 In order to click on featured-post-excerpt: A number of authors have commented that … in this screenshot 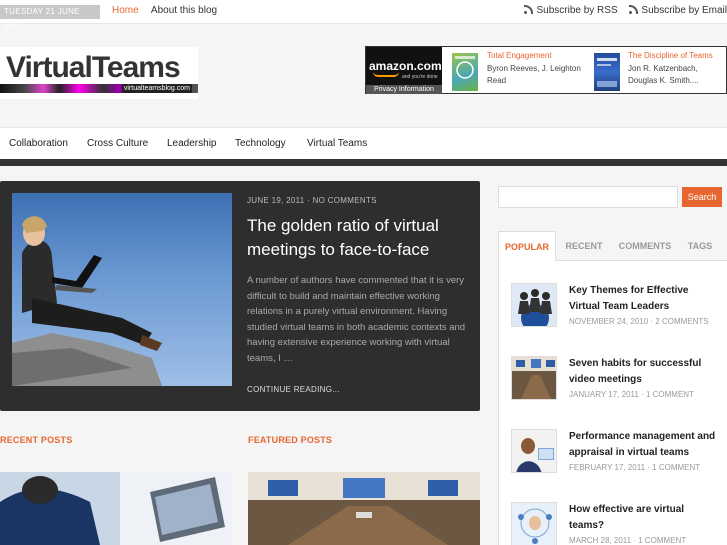, I will do `click(356, 319)`.